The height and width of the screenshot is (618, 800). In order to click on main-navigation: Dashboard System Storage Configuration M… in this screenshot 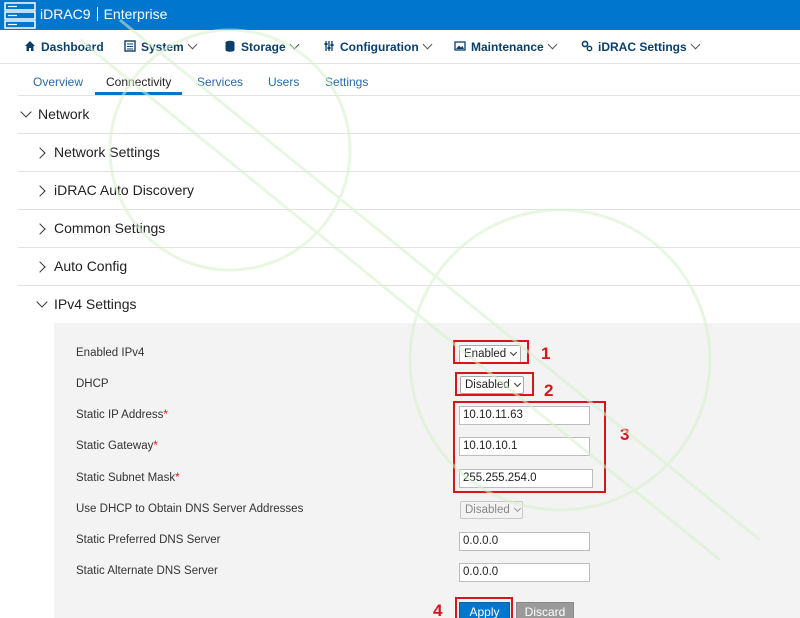, I will do `click(400, 47)`.